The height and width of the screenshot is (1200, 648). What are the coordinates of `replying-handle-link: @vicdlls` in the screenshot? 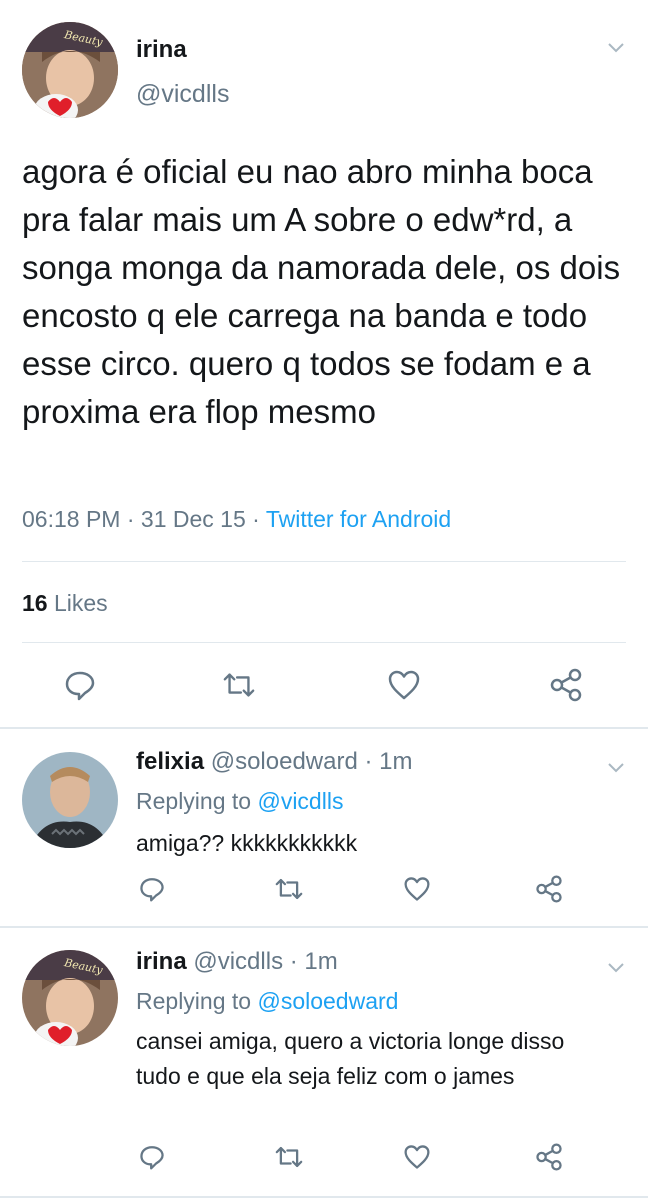 It's located at (300, 801).